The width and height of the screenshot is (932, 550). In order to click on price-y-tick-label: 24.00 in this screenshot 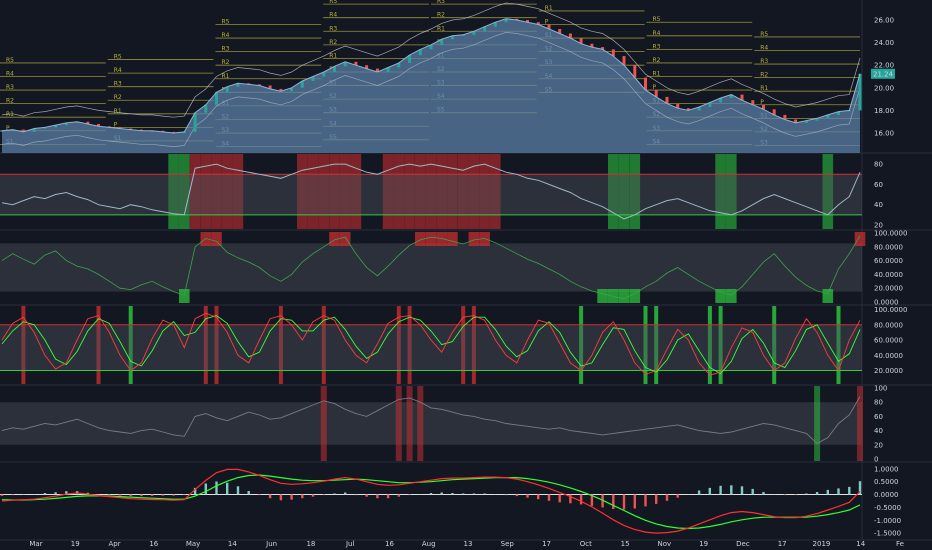, I will do `click(884, 43)`.